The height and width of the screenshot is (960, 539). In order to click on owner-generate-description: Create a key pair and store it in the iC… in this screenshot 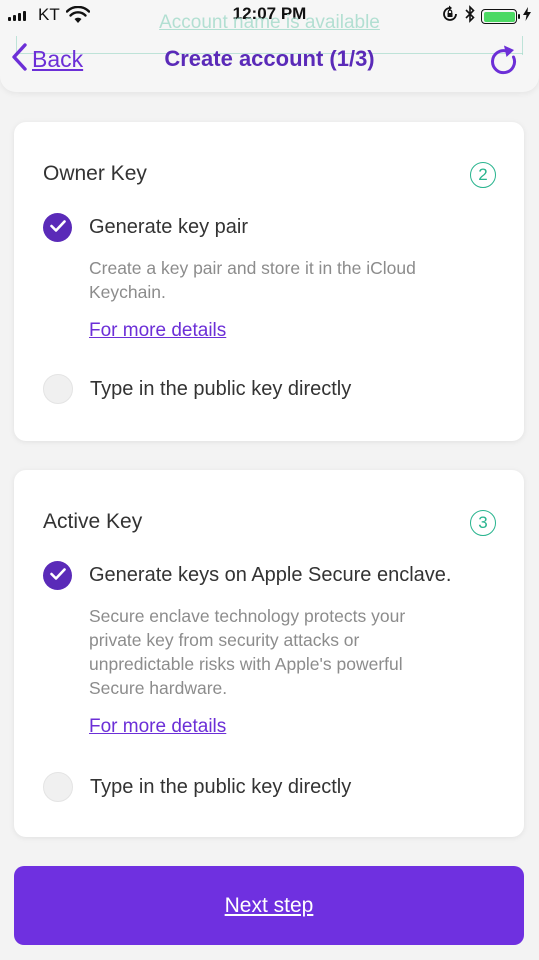, I will do `click(252, 280)`.